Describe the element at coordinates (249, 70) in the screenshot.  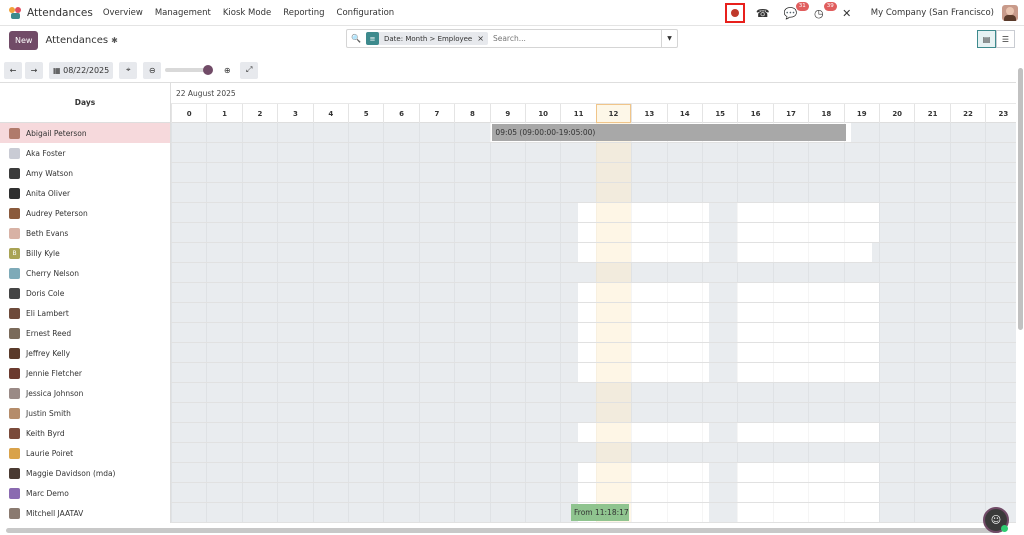
I see `expand-icon: ⤢` at that location.